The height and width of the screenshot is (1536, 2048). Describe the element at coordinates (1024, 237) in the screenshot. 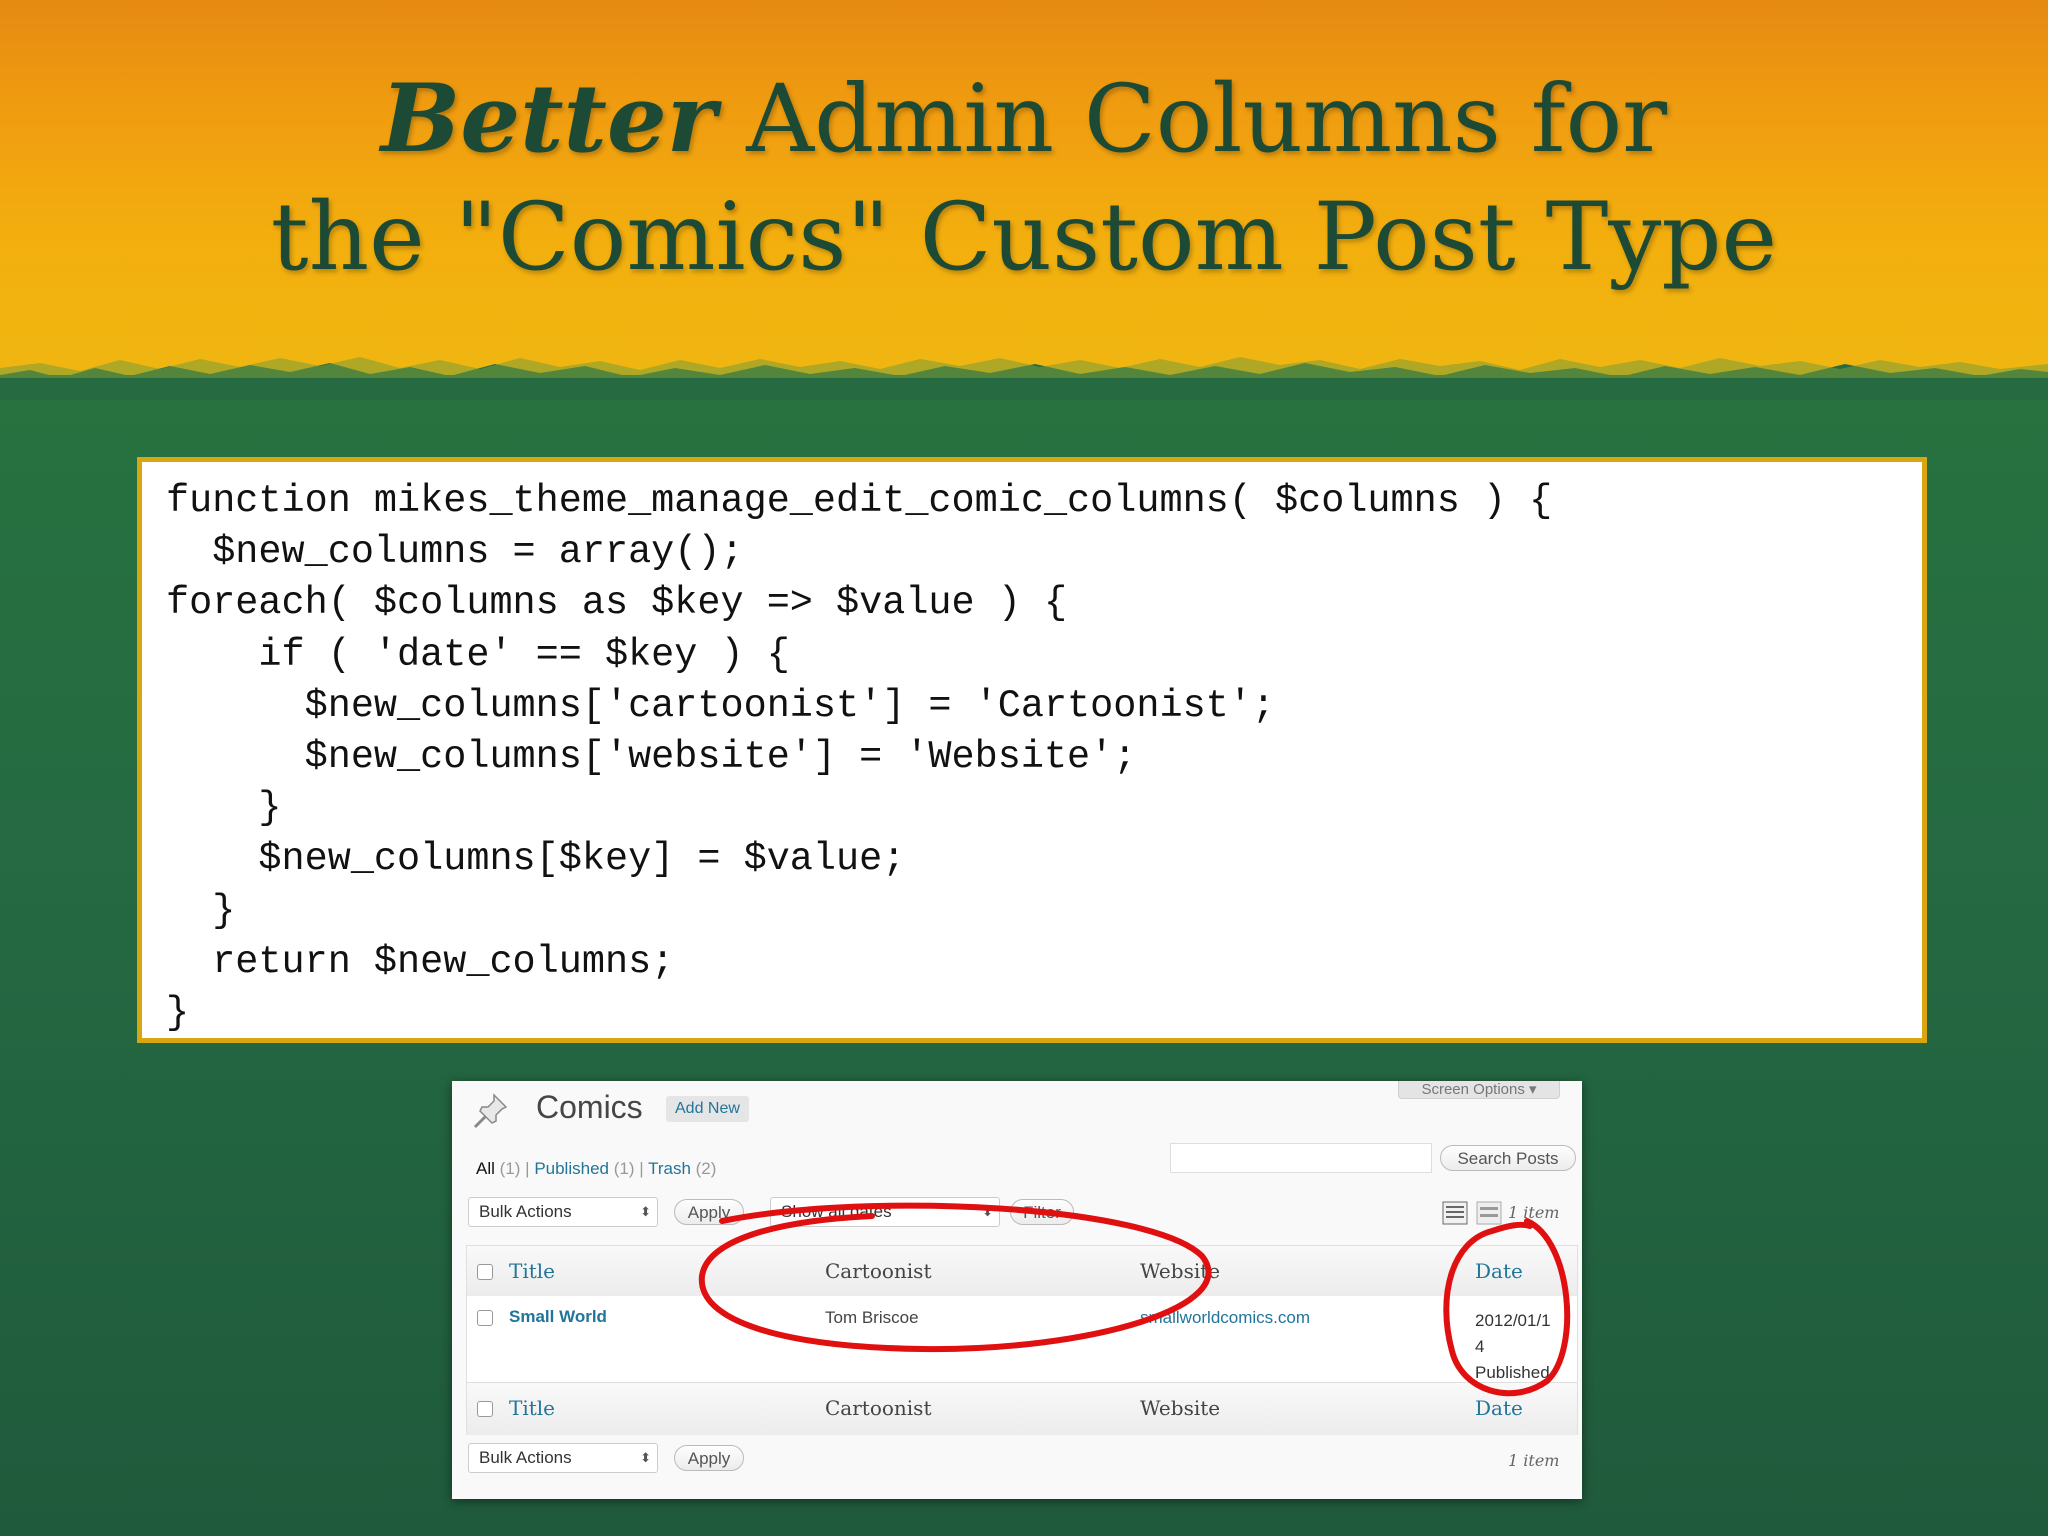

I see `title-line-2: the "Comics" Custom Post Type` at that location.